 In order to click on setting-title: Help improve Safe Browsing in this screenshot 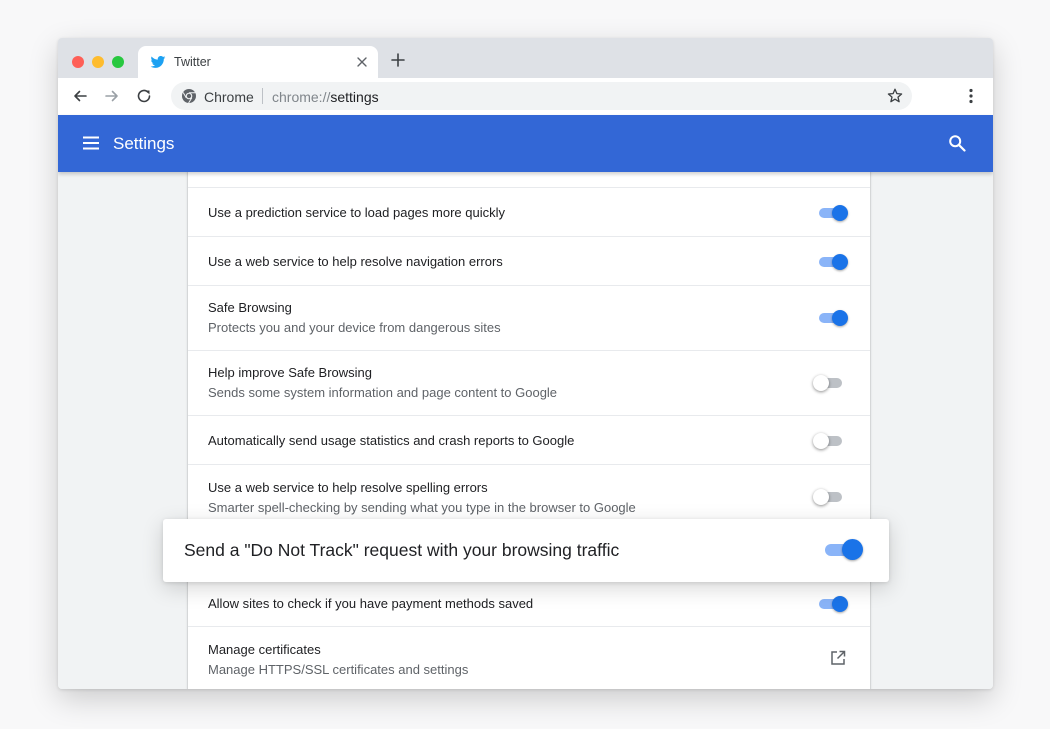, I will do `click(290, 372)`.